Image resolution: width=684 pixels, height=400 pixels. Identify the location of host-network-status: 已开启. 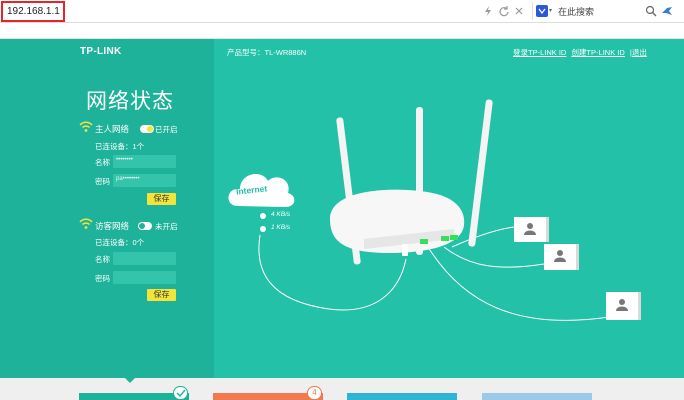
(166, 129).